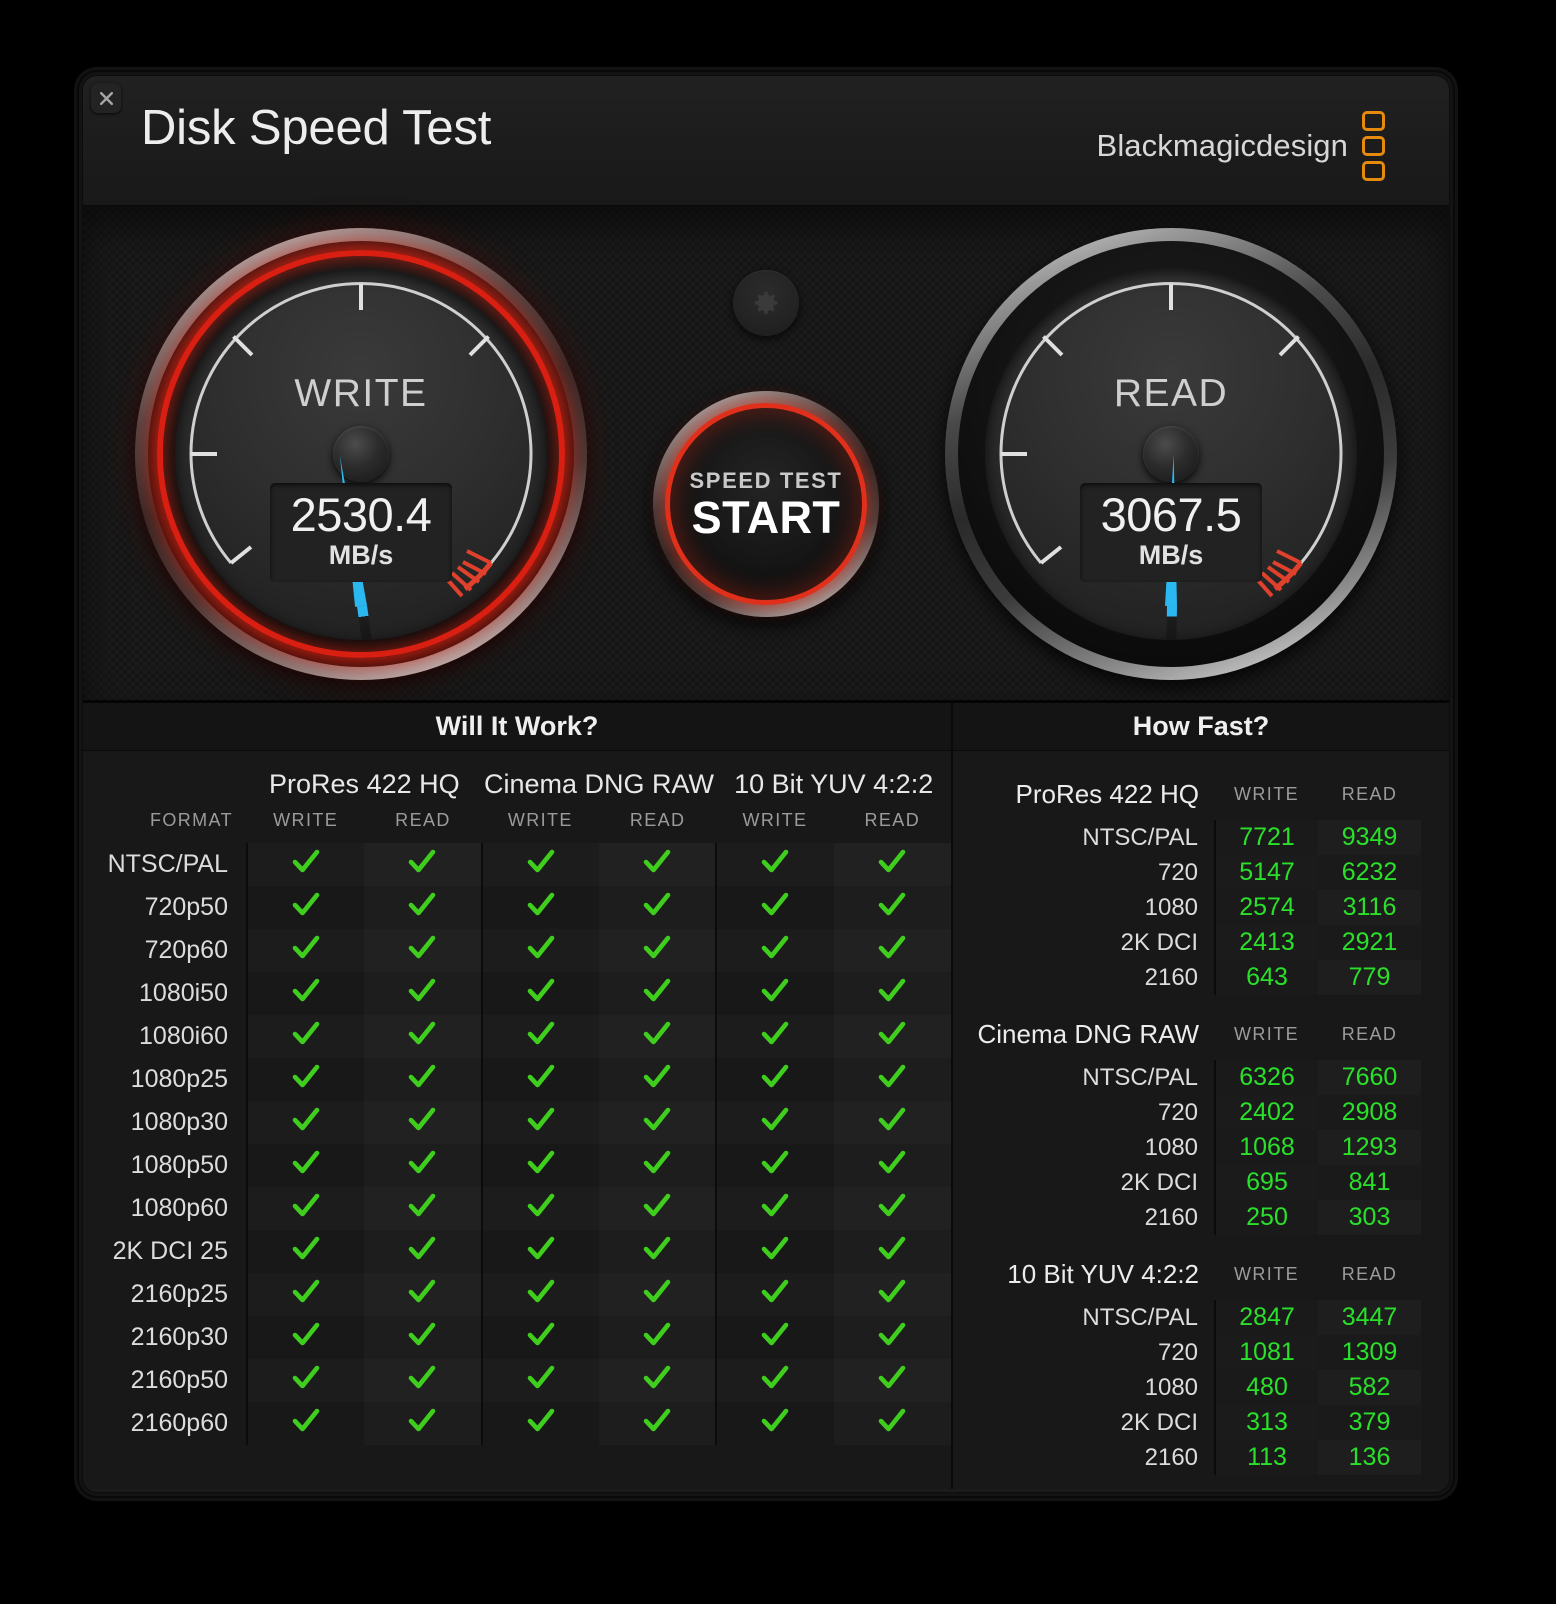  Describe the element at coordinates (1266, 1387) in the screenshot. I see `how-fast-write-value: 480` at that location.